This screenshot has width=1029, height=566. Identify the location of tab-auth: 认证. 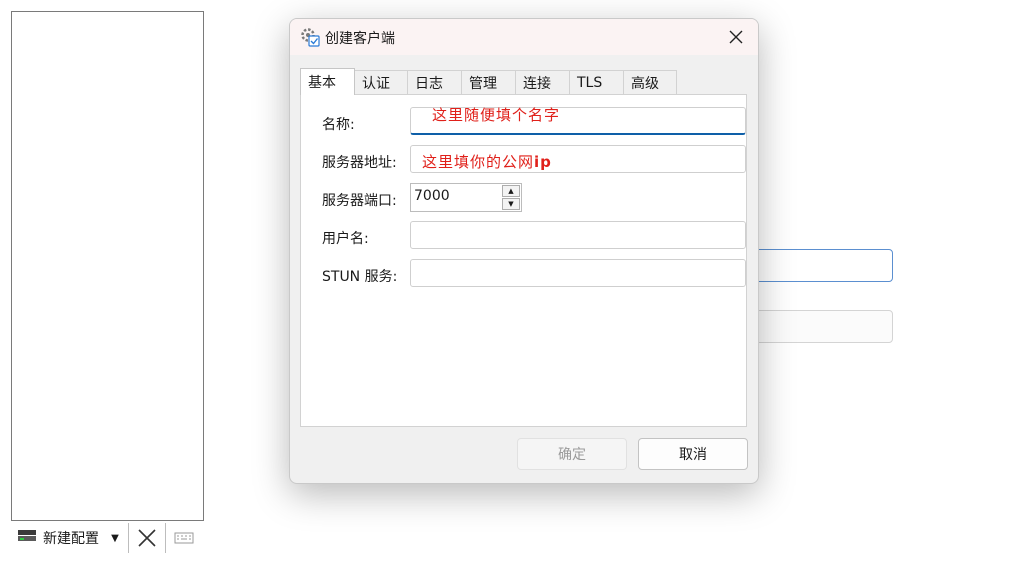
(381, 82).